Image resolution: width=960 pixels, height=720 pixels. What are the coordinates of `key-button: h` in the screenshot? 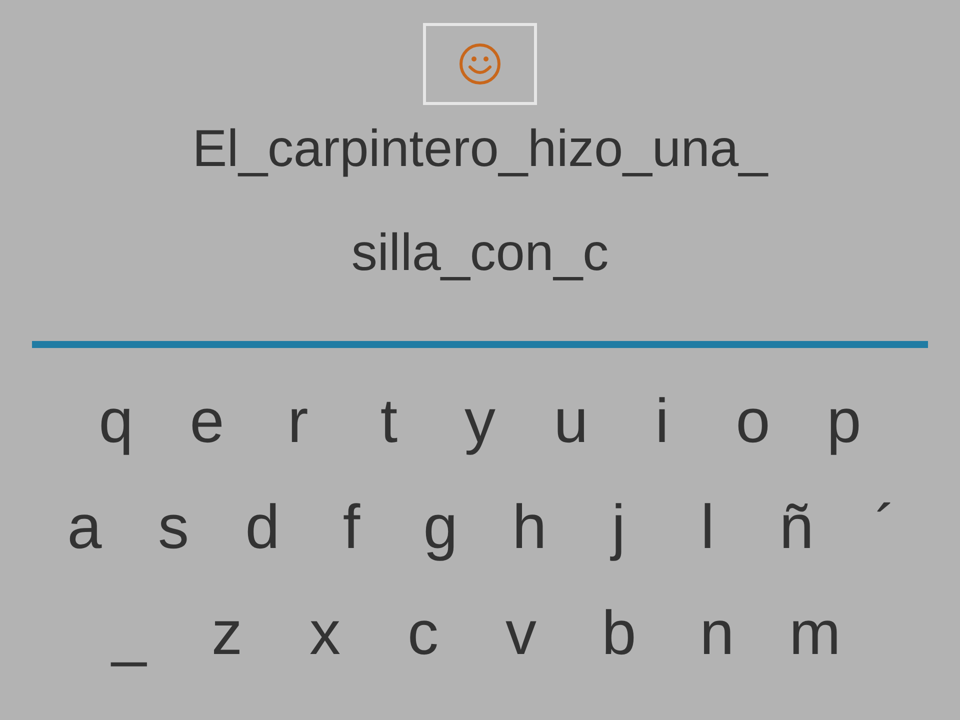 It's located at (529, 528).